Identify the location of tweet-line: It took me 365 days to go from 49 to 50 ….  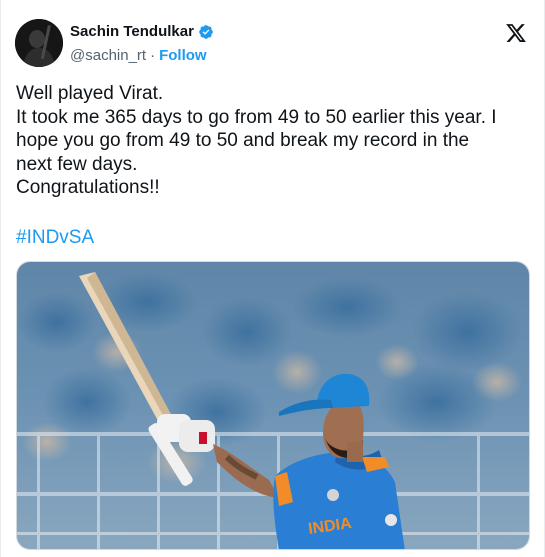
(256, 117).